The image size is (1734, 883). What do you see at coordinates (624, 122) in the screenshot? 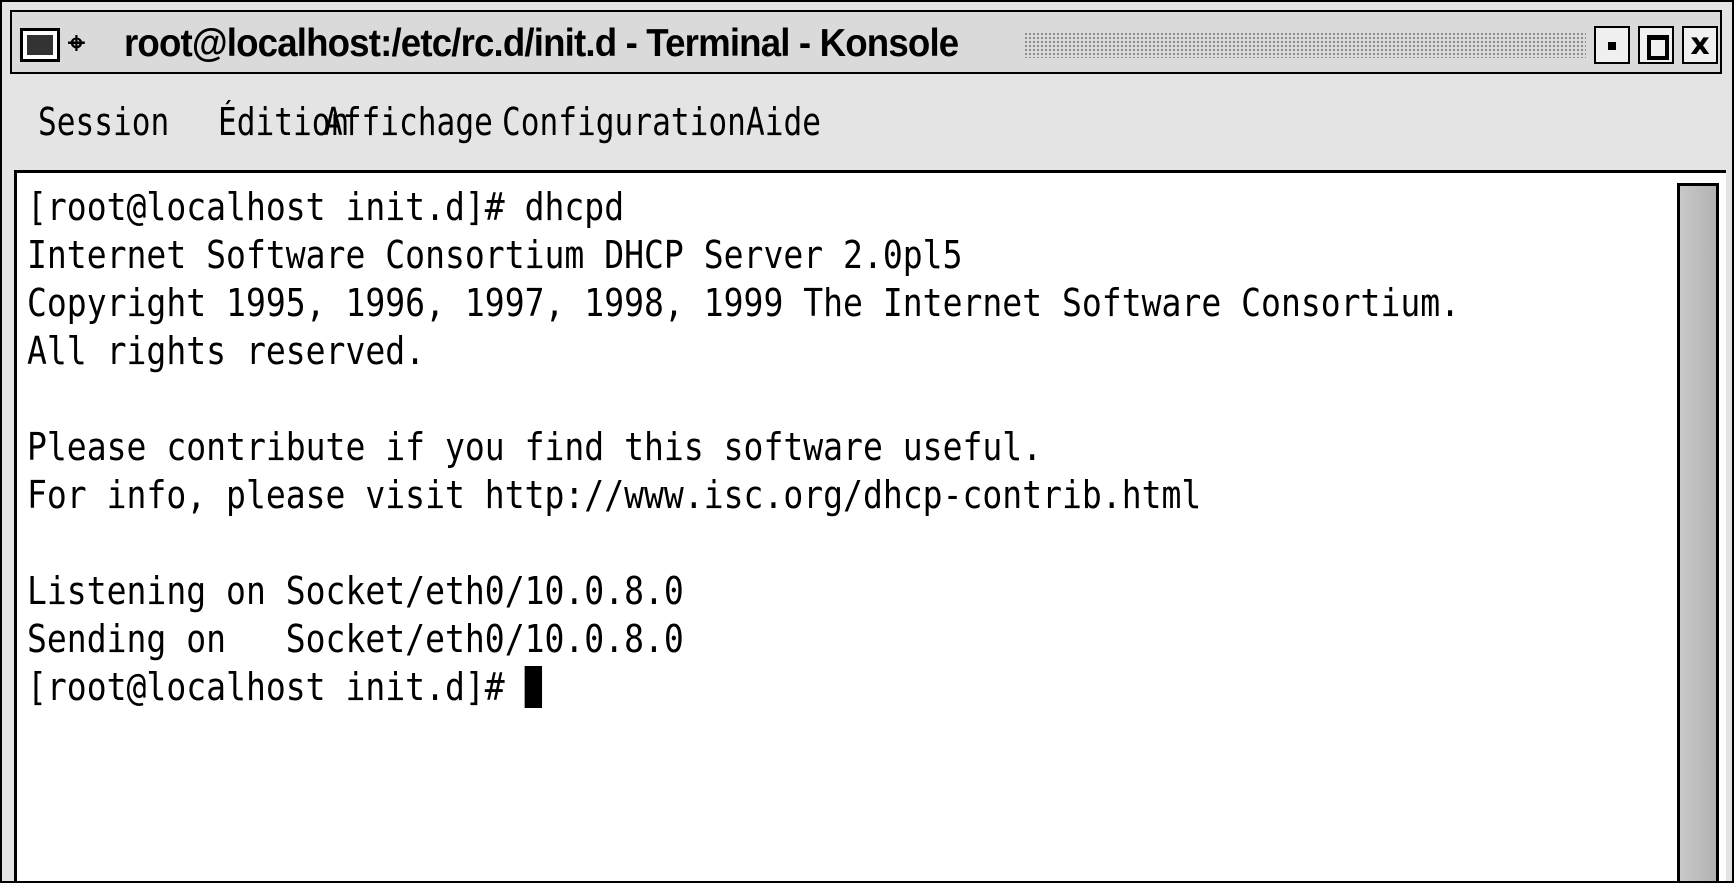
I see `menu-configuration: Configuration` at bounding box center [624, 122].